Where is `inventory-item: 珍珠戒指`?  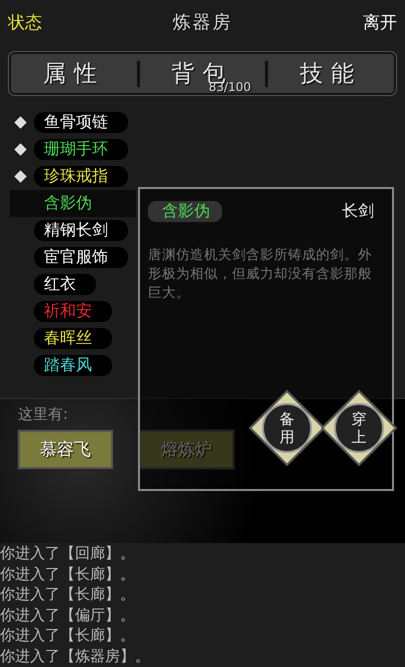 inventory-item: 珍珠戒指 is located at coordinates (81, 176).